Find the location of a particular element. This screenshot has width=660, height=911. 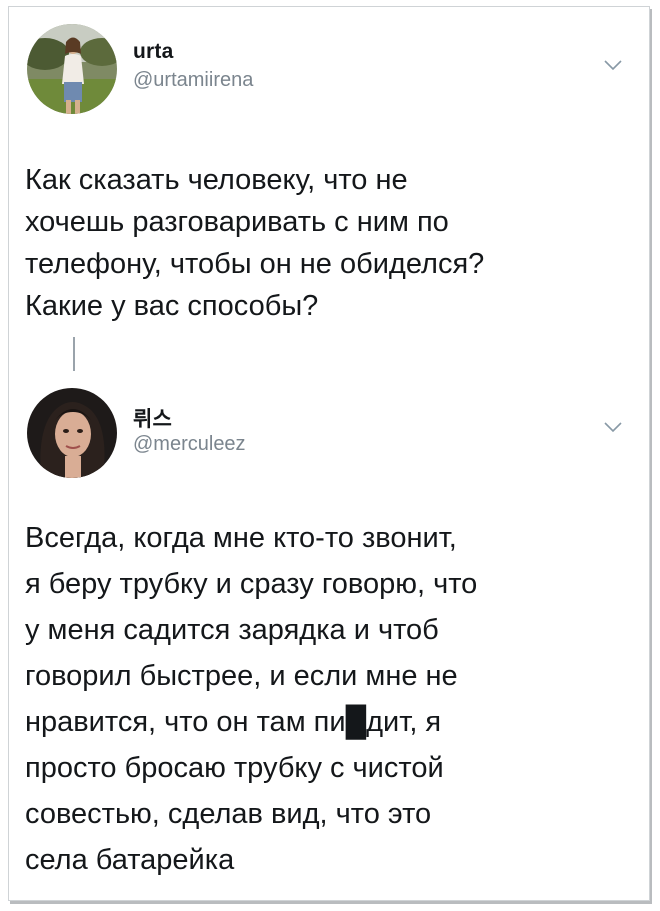

user-handle: @urtamiirena is located at coordinates (193, 80).